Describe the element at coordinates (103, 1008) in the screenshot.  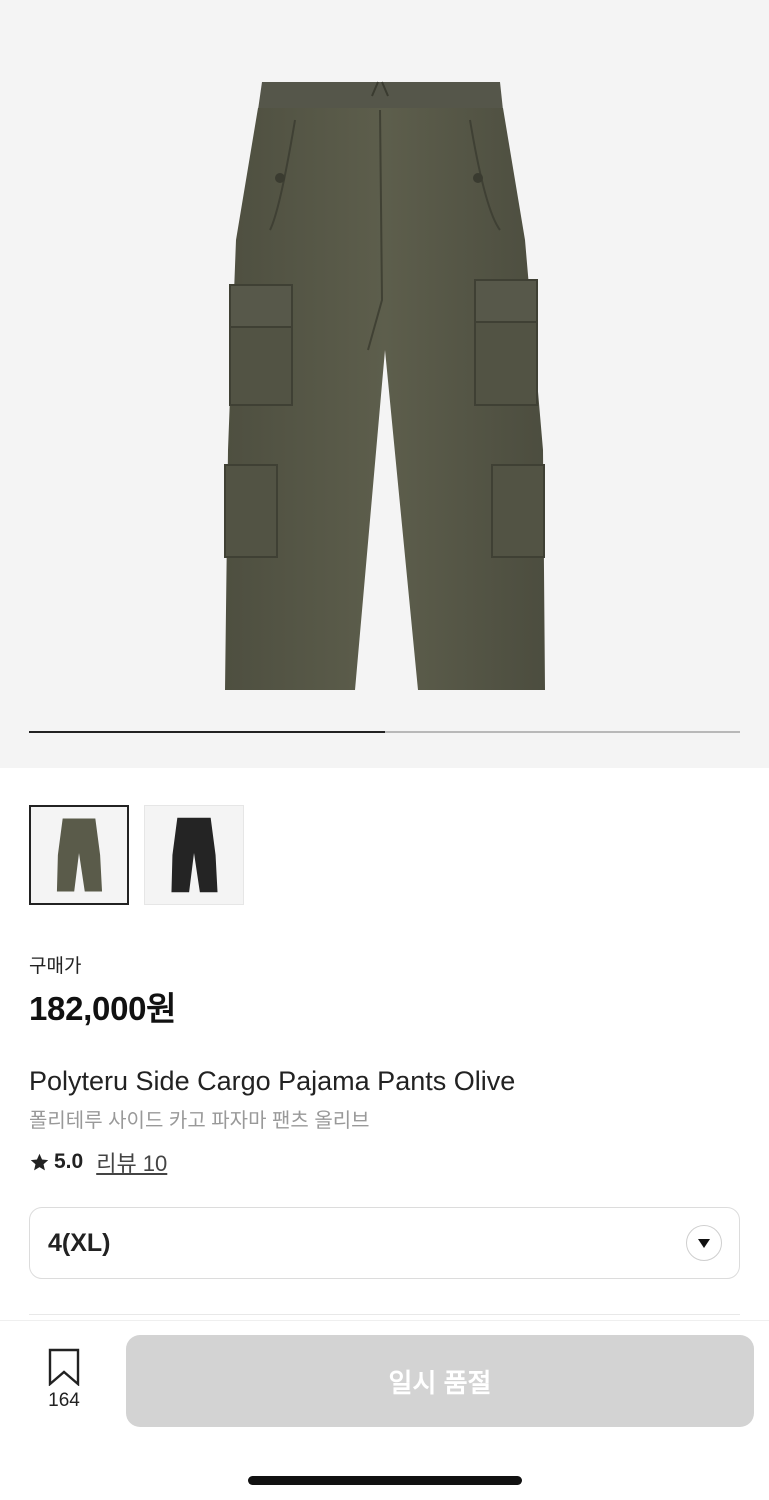
I see `product-price: 182,000원` at that location.